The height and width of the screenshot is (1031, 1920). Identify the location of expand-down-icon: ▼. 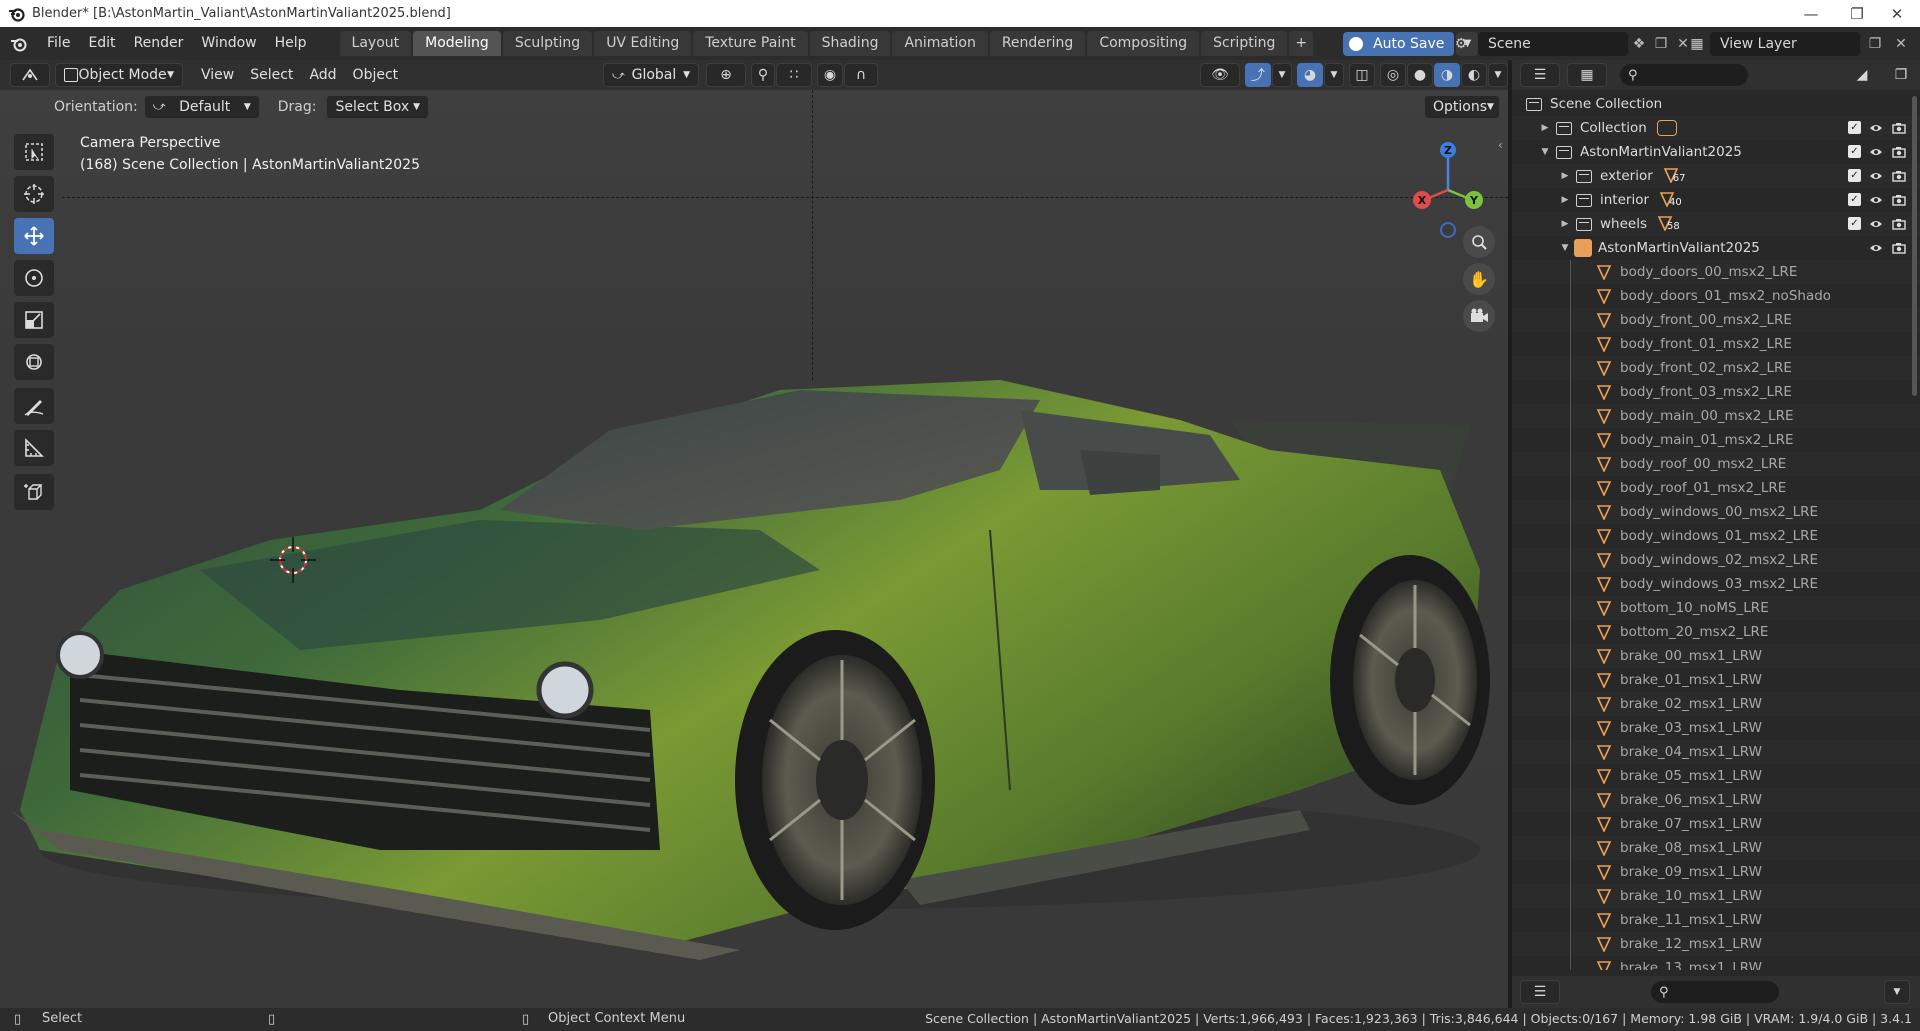
(1545, 152).